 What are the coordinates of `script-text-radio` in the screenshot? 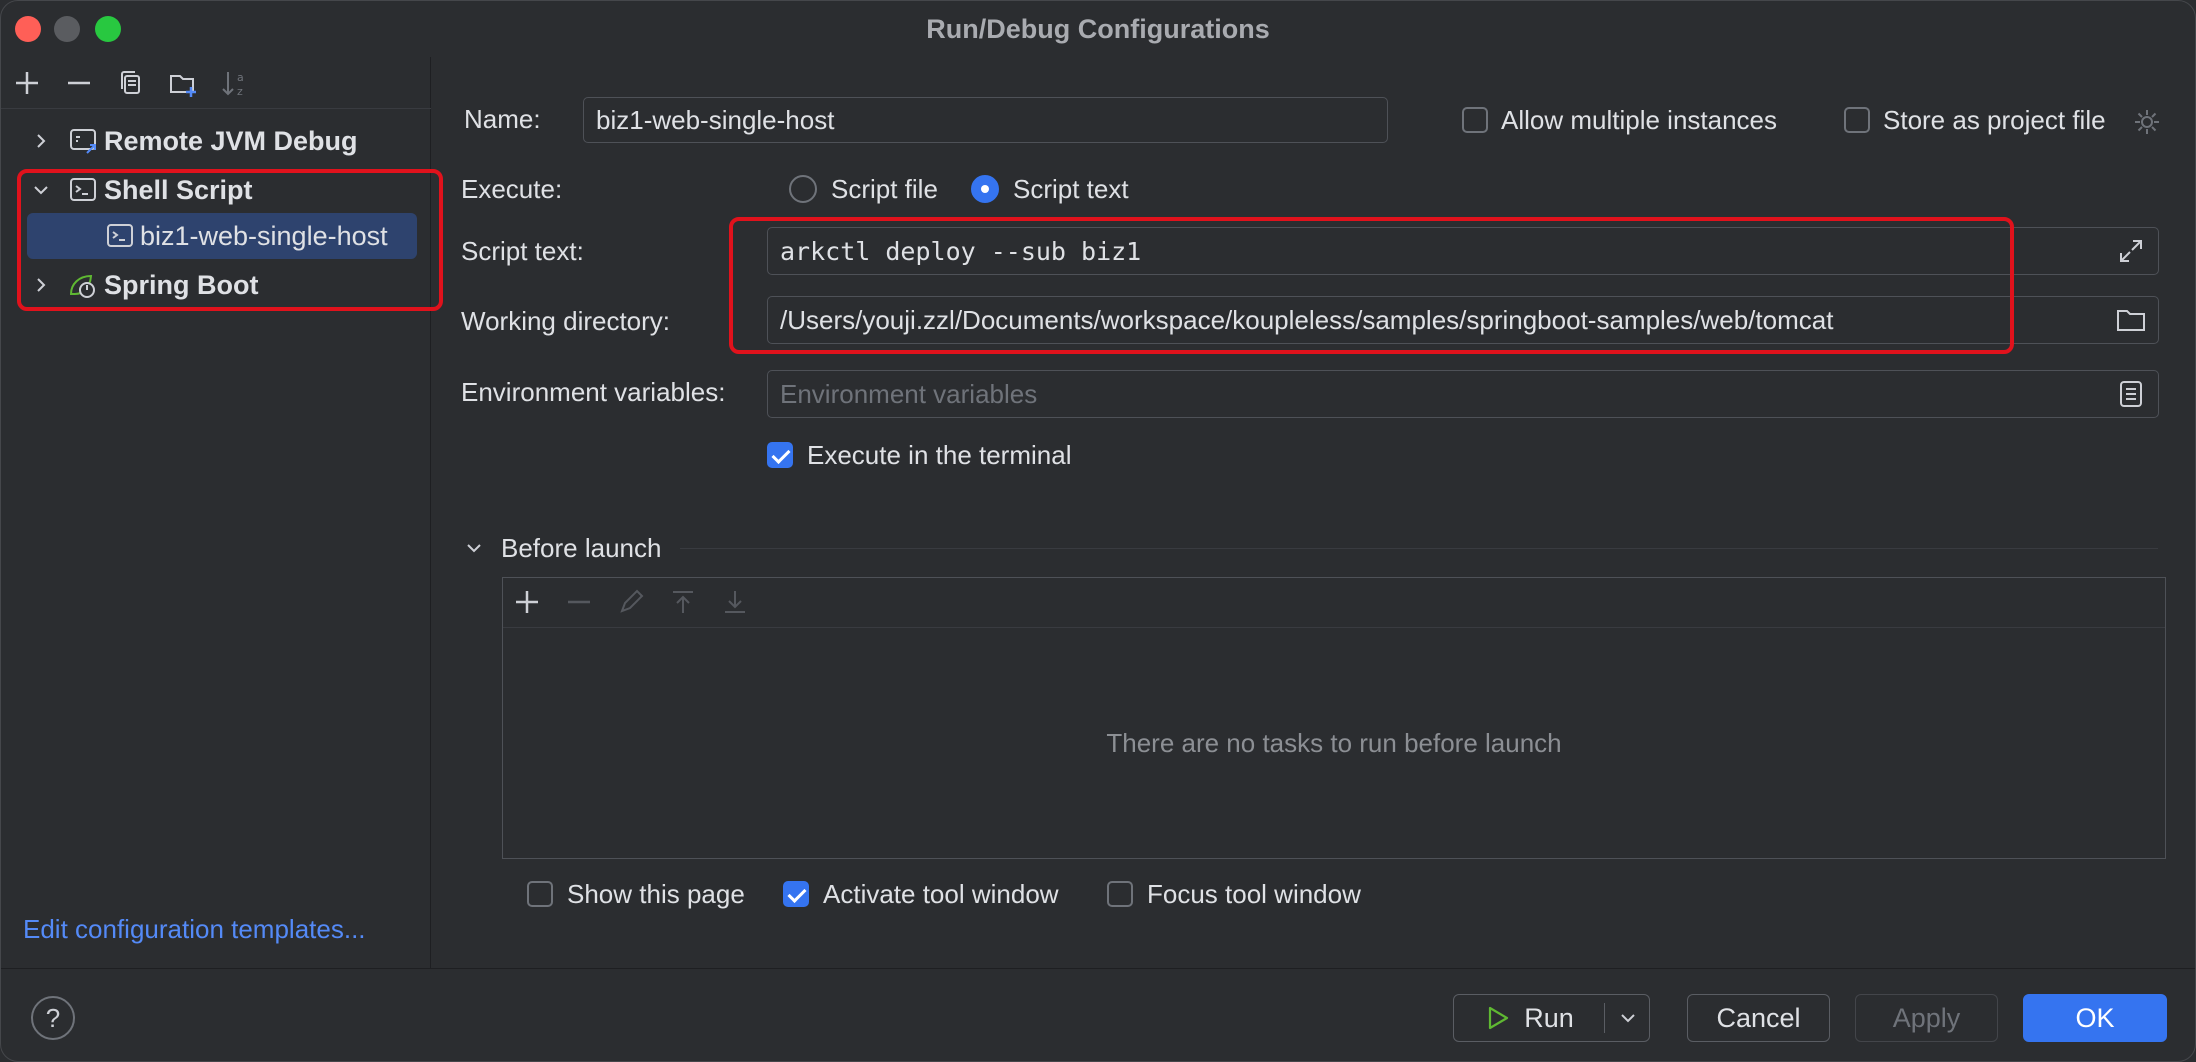 It's located at (985, 189).